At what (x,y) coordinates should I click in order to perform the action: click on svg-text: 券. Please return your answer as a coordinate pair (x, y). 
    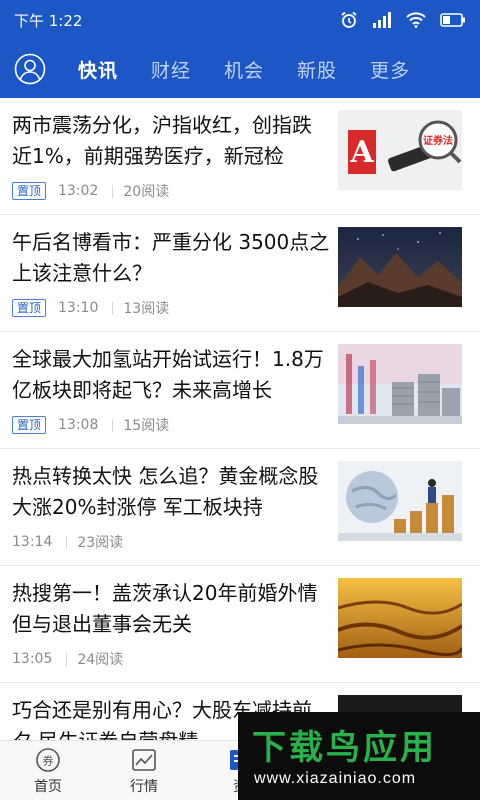
    Looking at the image, I should click on (48, 760).